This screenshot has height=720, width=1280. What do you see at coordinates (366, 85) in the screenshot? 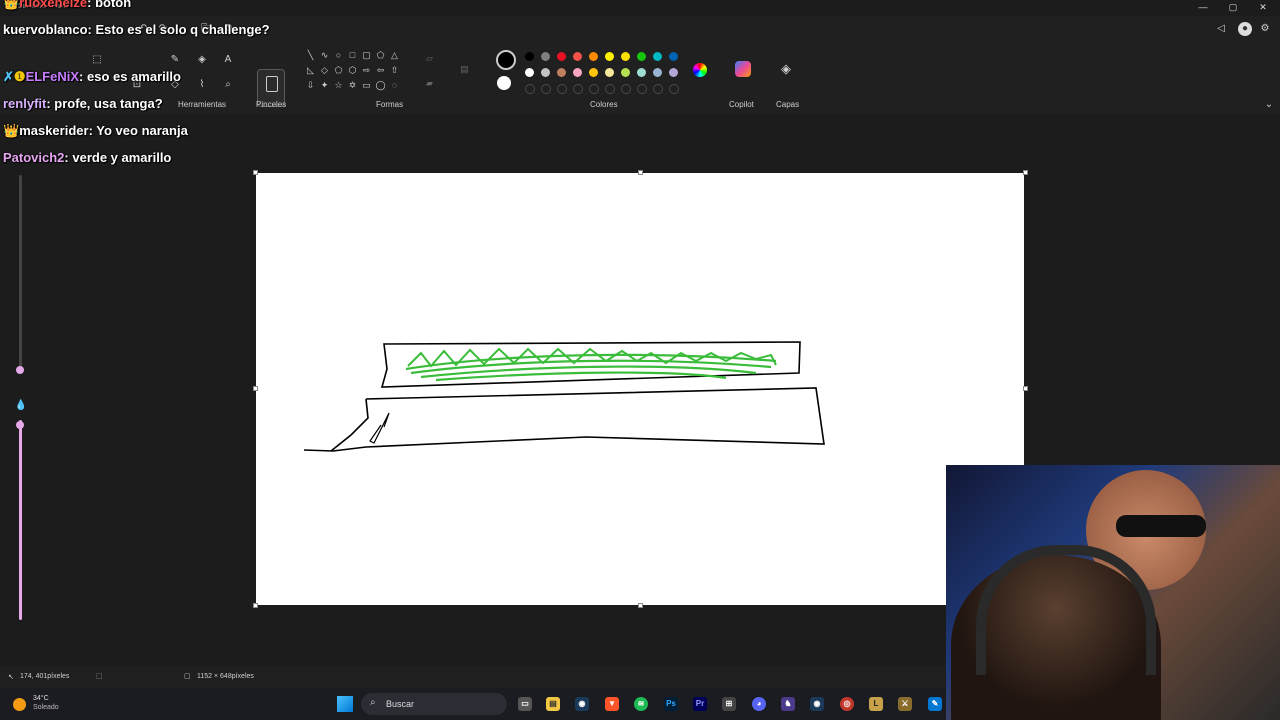
I see `callout-rect-shape-icon: ▭` at bounding box center [366, 85].